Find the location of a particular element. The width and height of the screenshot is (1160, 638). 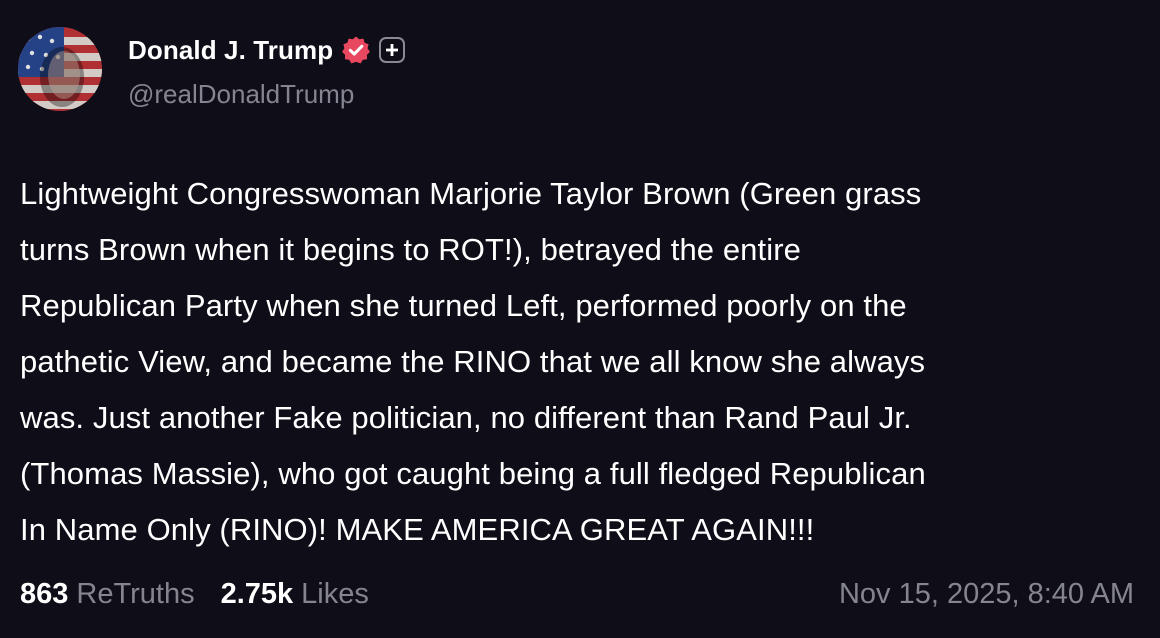

author-display-name: Donald J. Trump is located at coordinates (230, 50).